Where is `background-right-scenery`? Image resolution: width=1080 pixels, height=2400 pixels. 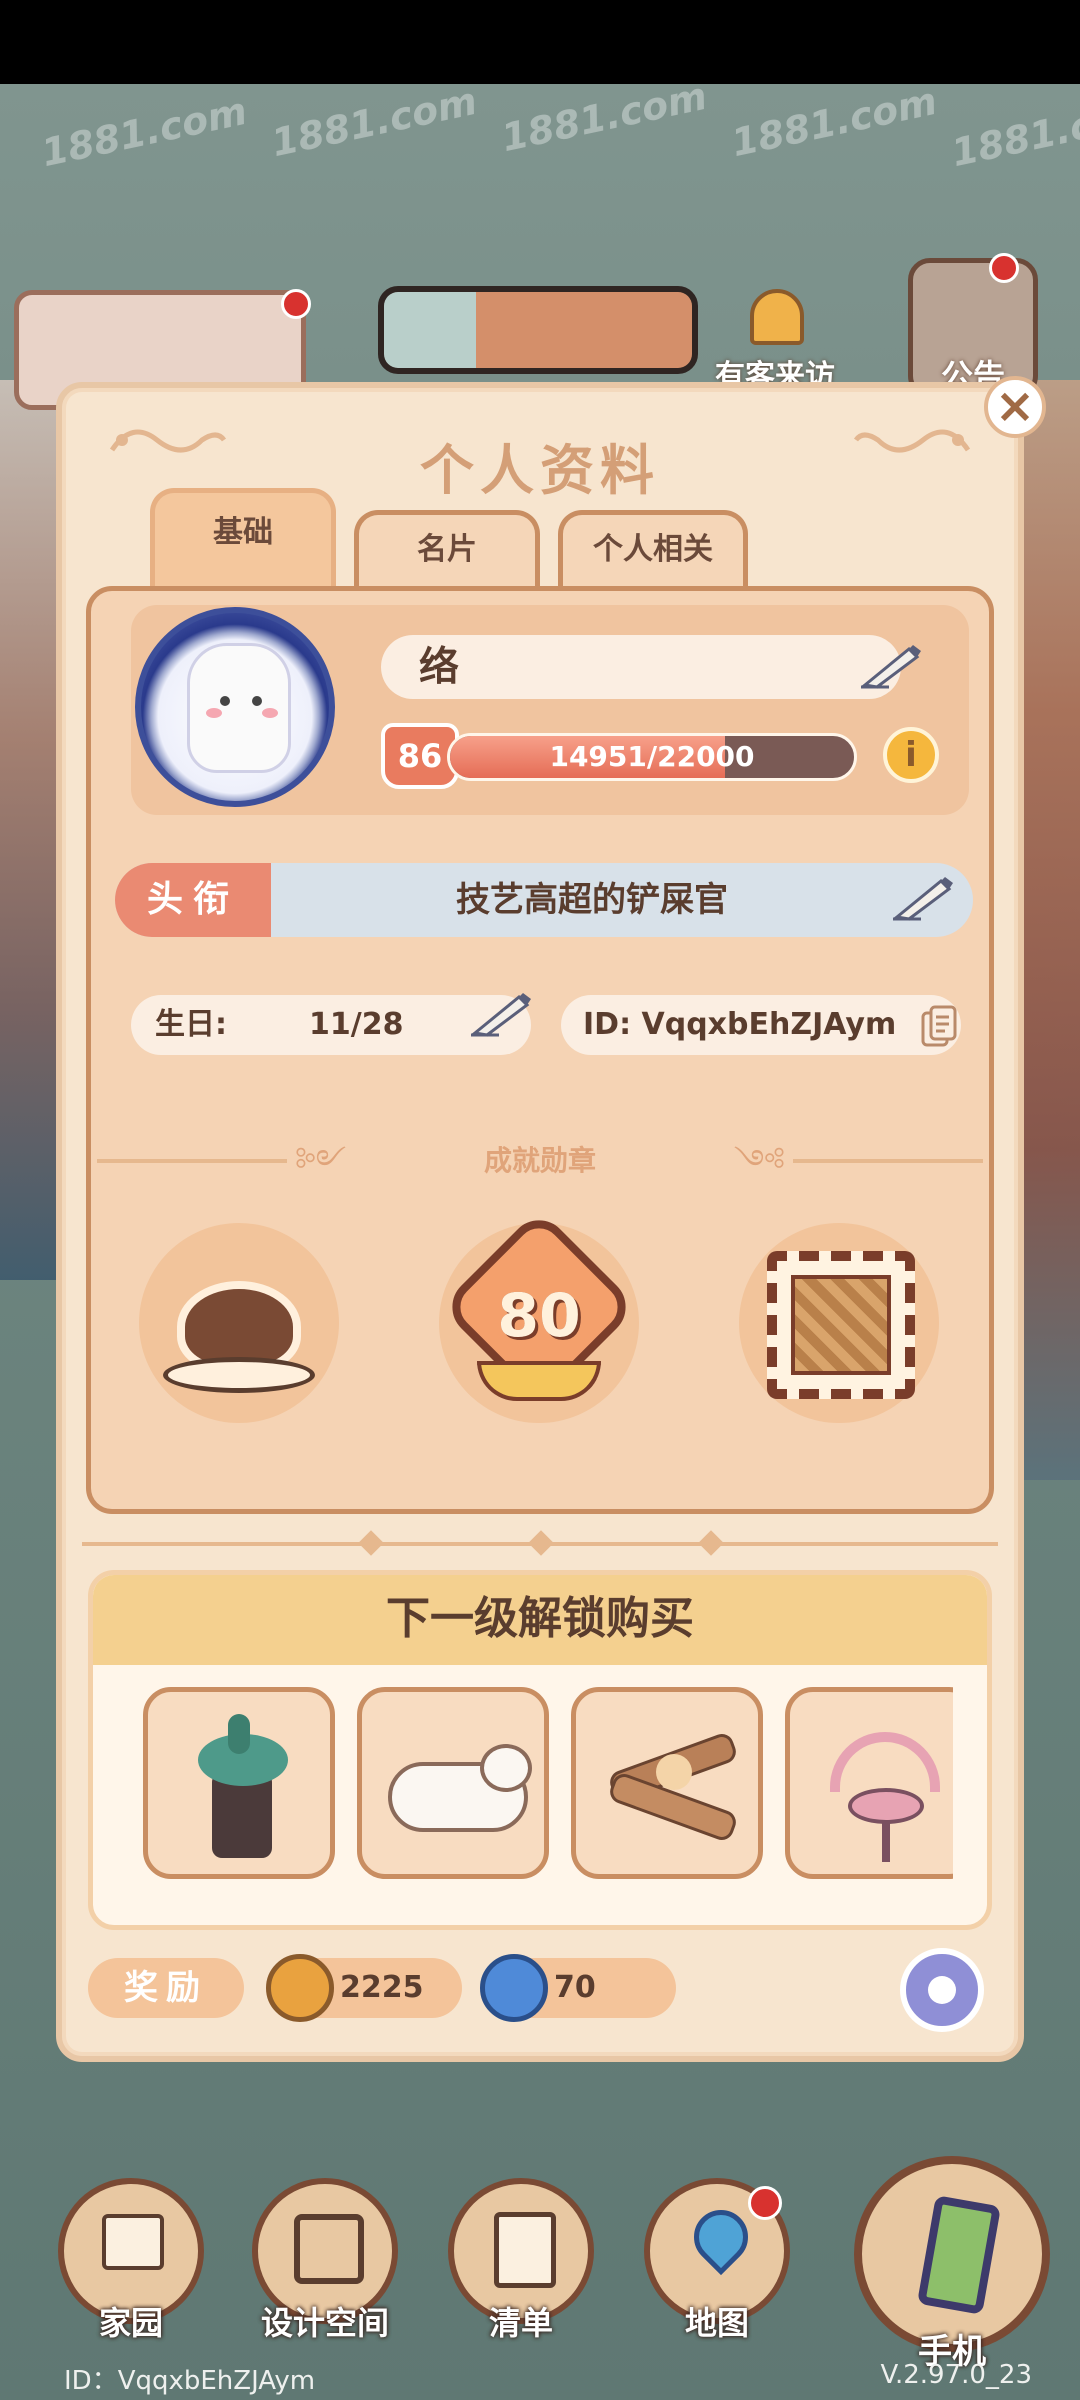
background-right-scenery is located at coordinates (1047, 930).